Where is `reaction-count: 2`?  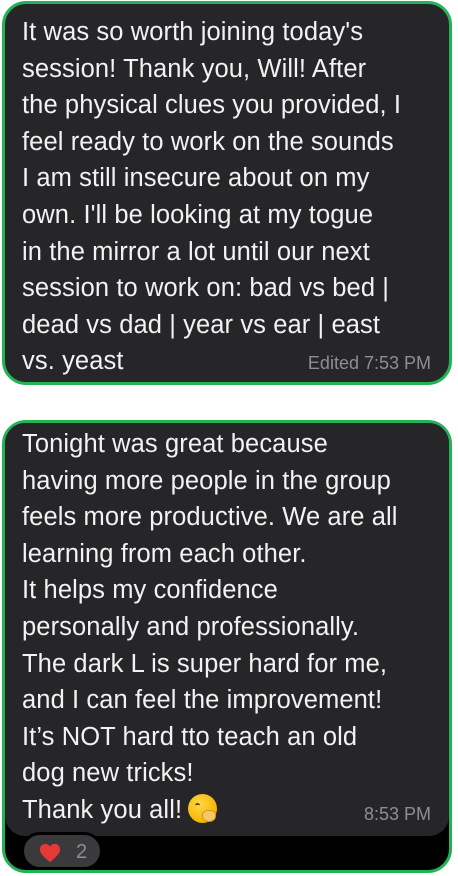
reaction-count: 2 is located at coordinates (82, 852).